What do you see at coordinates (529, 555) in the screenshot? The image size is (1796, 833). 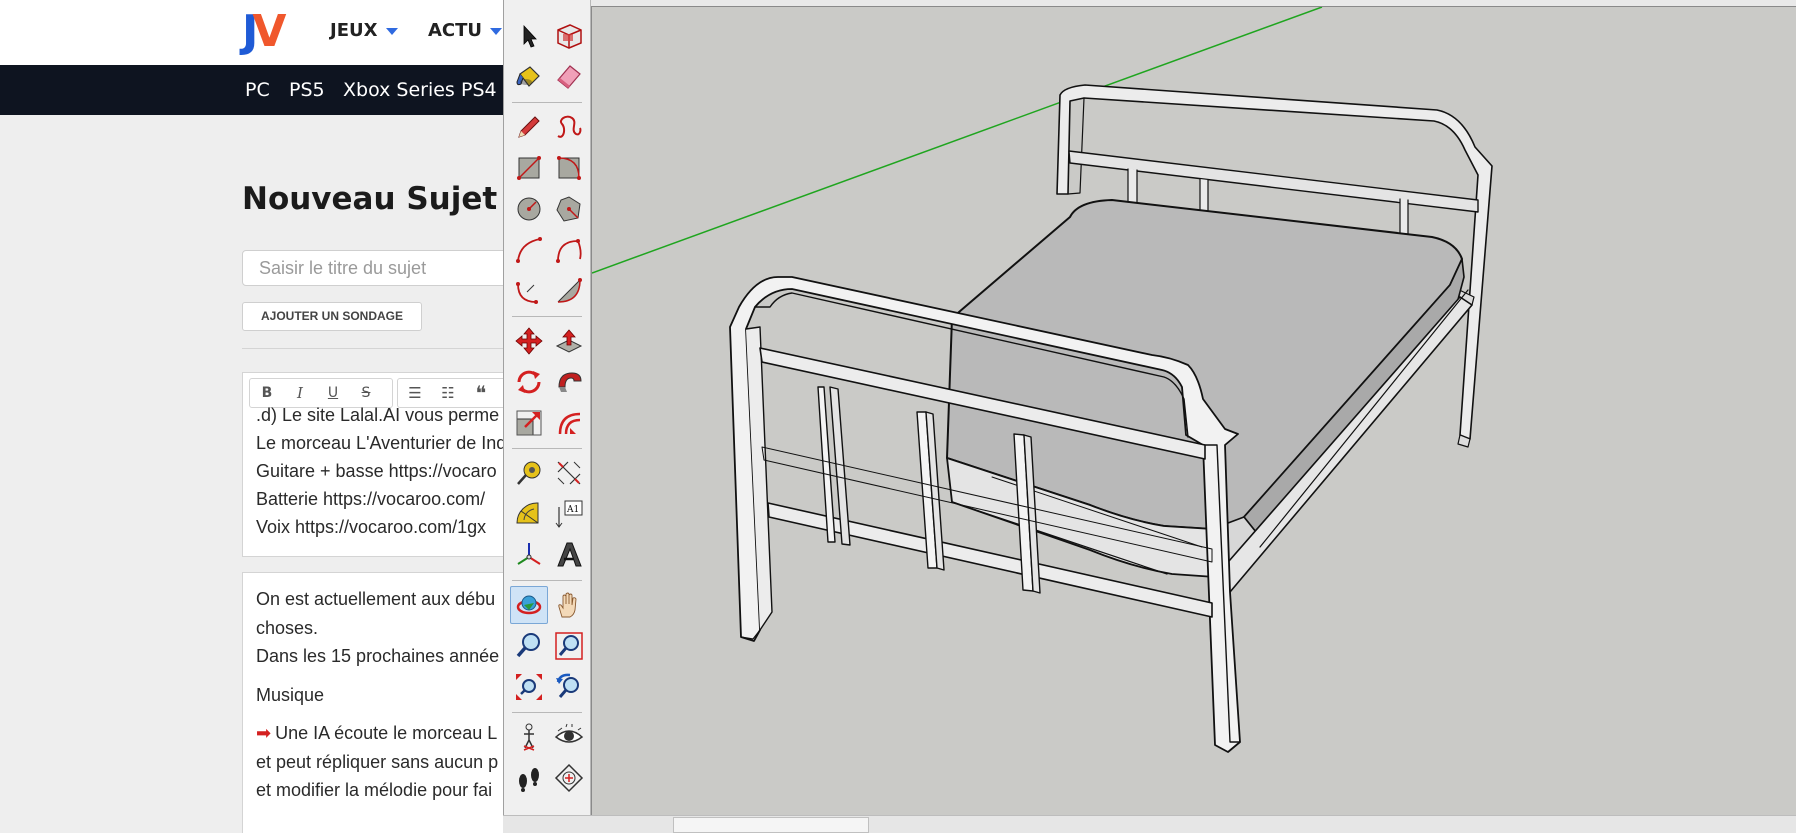 I see `axes-icon` at bounding box center [529, 555].